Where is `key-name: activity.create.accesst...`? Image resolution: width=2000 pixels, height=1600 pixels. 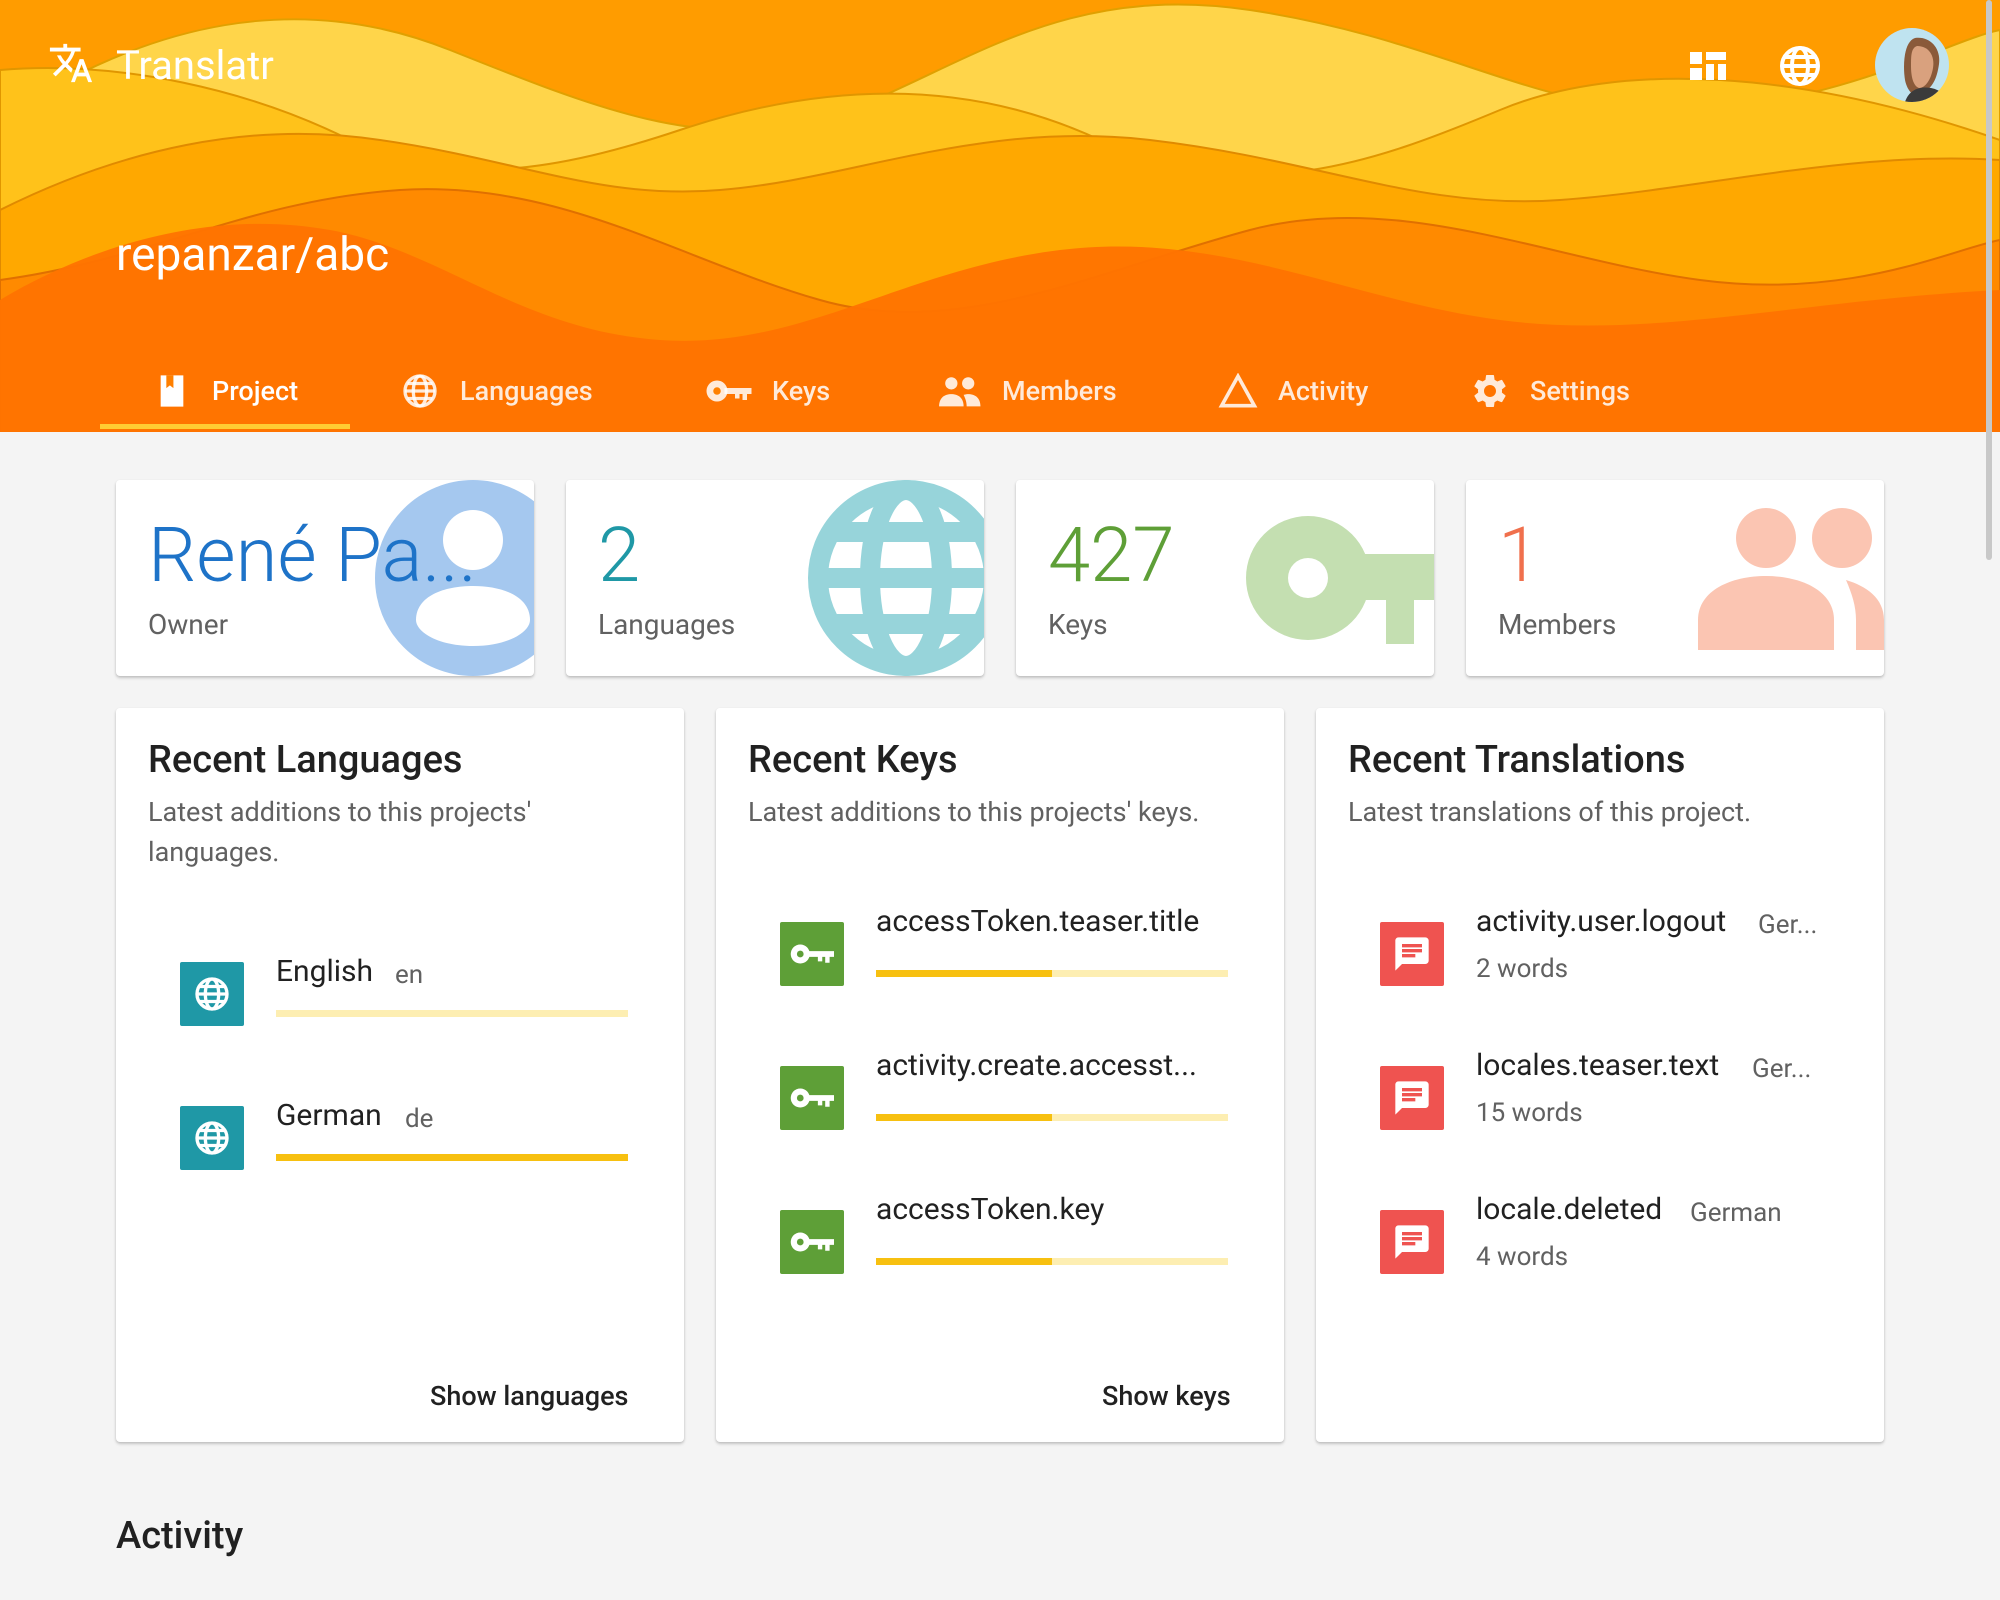
key-name: activity.create.accesst... is located at coordinates (1036, 1065).